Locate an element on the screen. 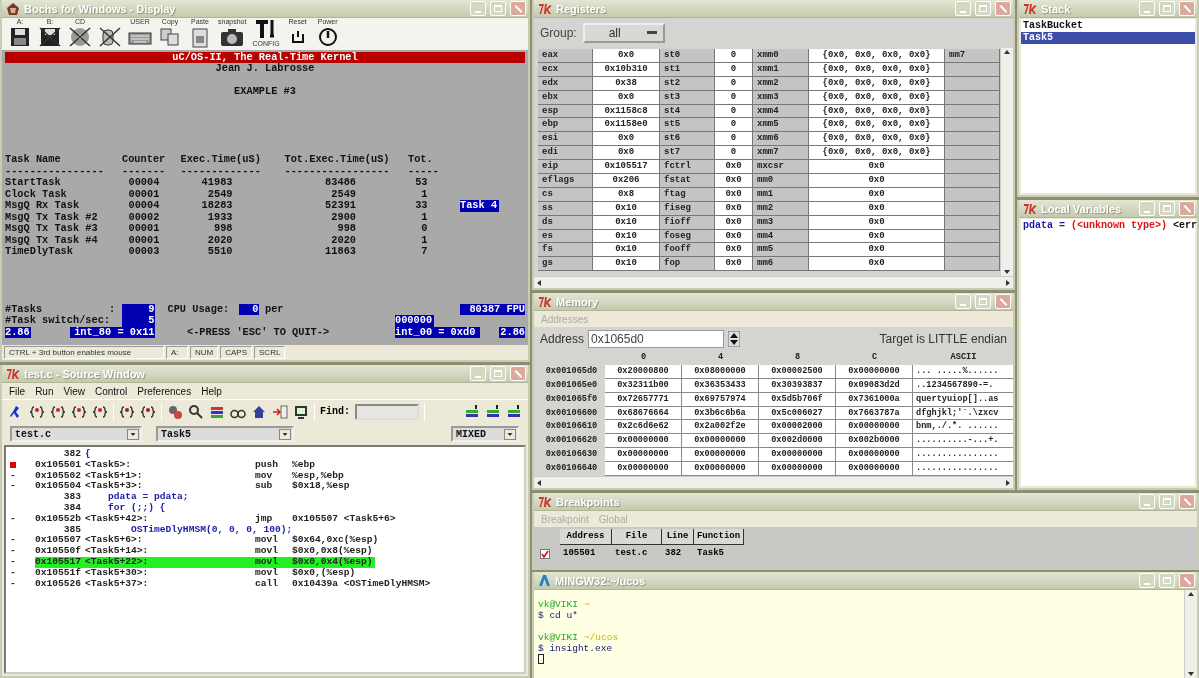  register-name-cell: eip is located at coordinates (565, 167).